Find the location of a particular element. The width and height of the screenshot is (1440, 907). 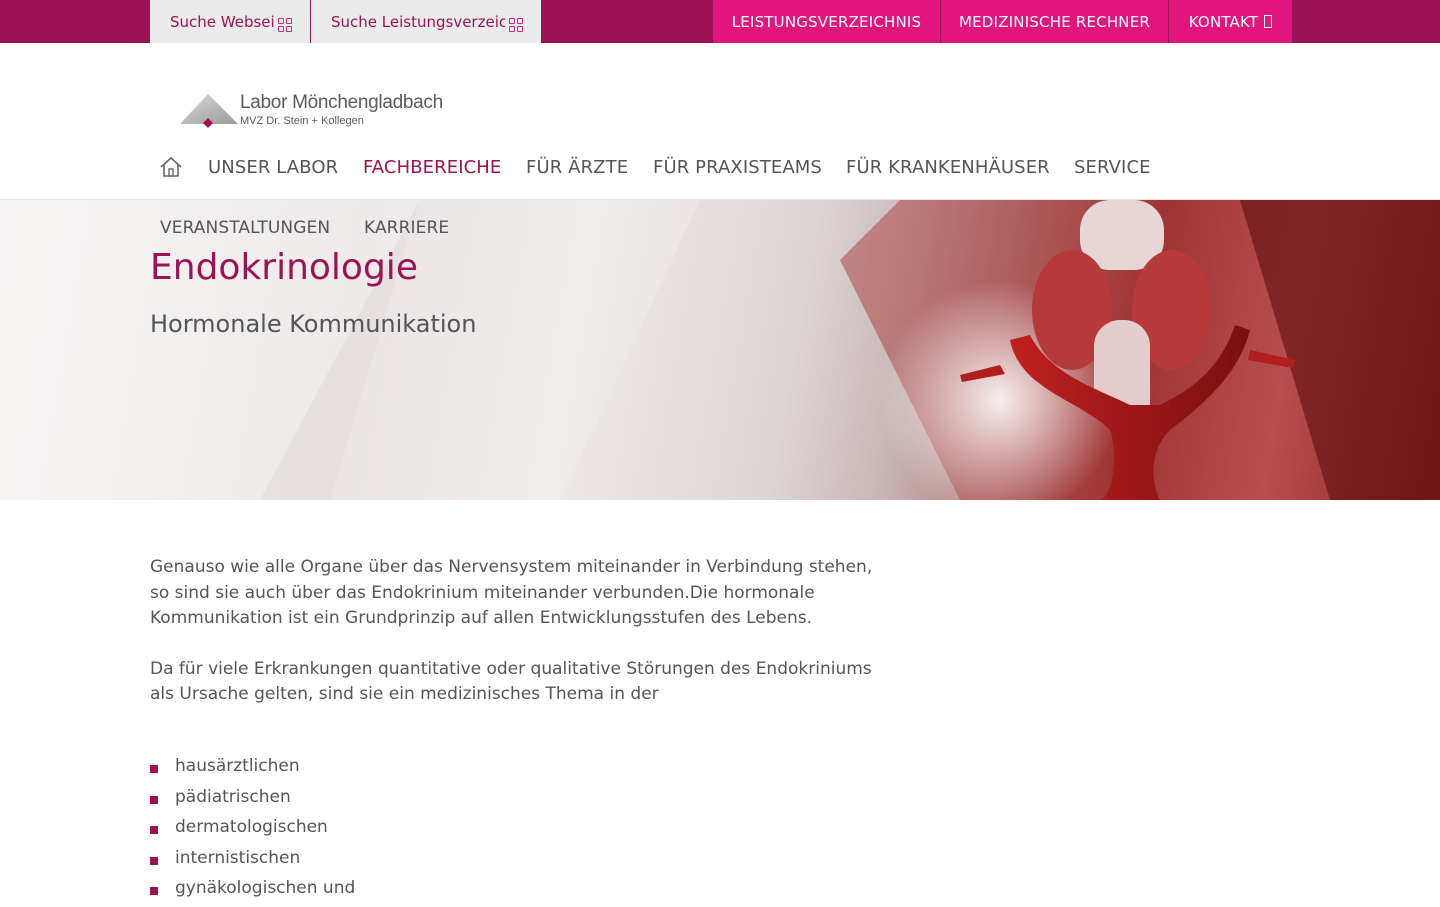

list-item: hausärztlichen is located at coordinates (252, 769).